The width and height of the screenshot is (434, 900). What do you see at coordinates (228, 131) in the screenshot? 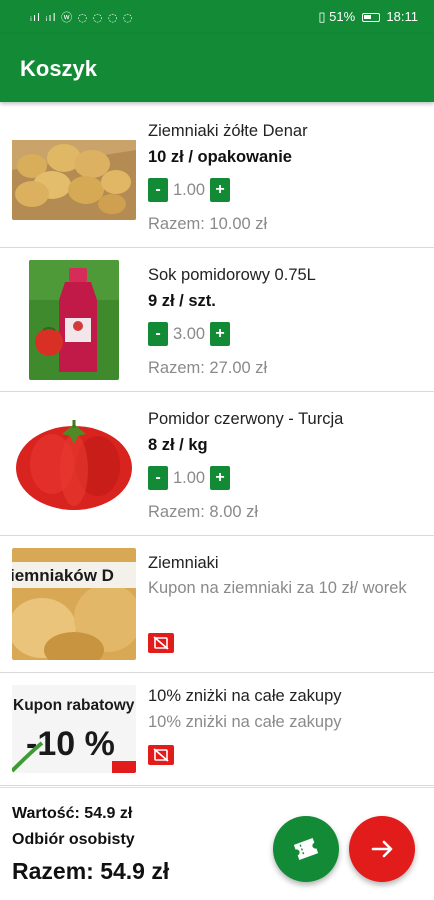
I see `product-name: Ziemniaki żółte Denar` at bounding box center [228, 131].